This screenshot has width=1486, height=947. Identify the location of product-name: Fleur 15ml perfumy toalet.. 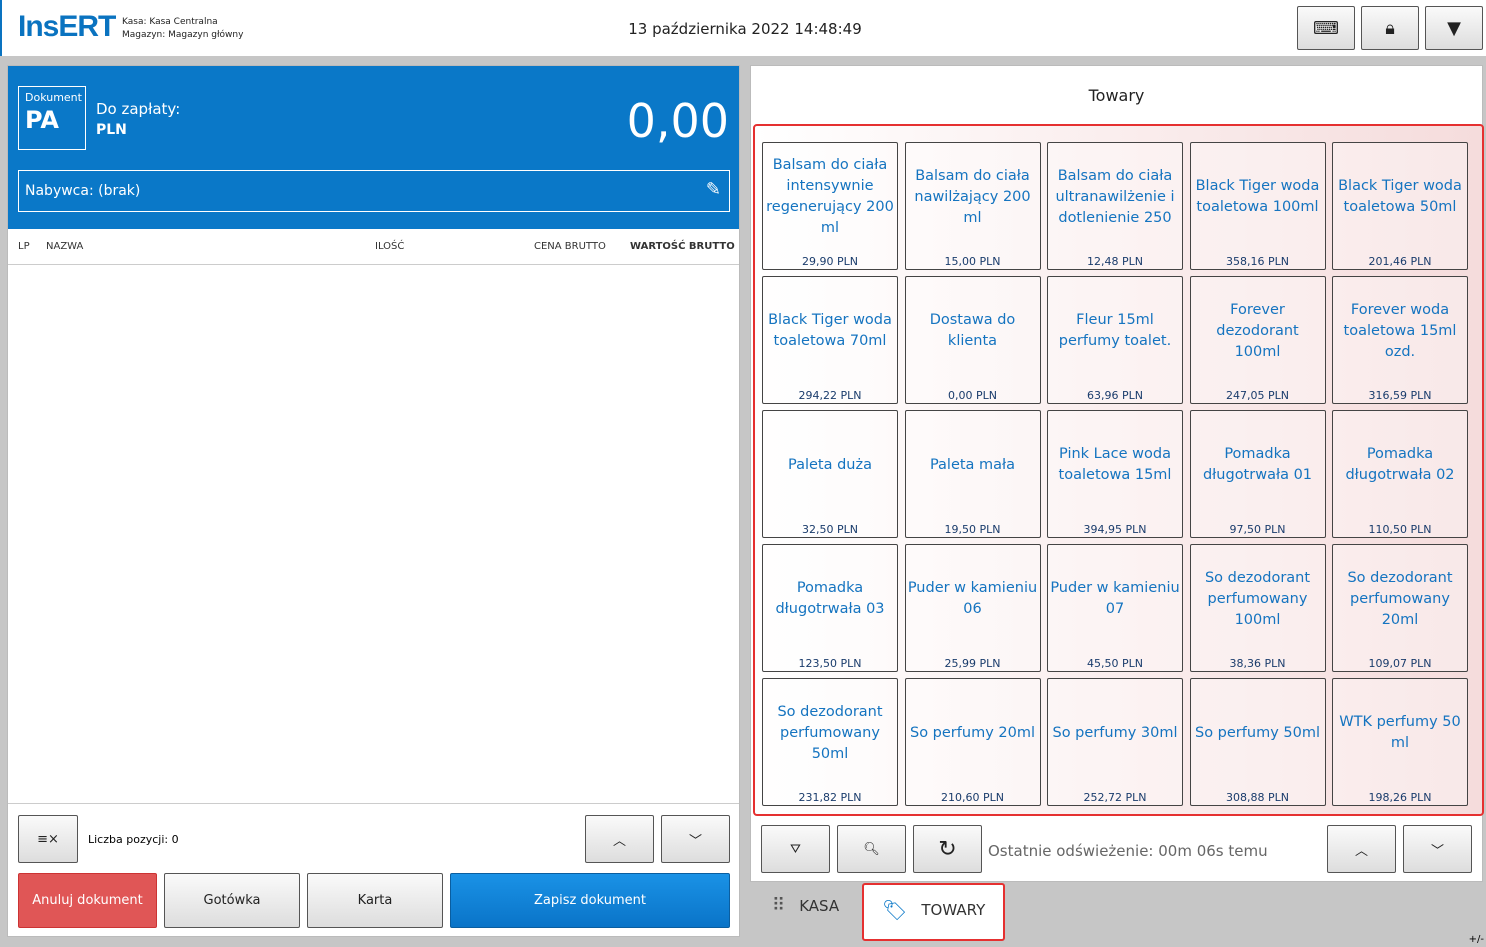
(1115, 330).